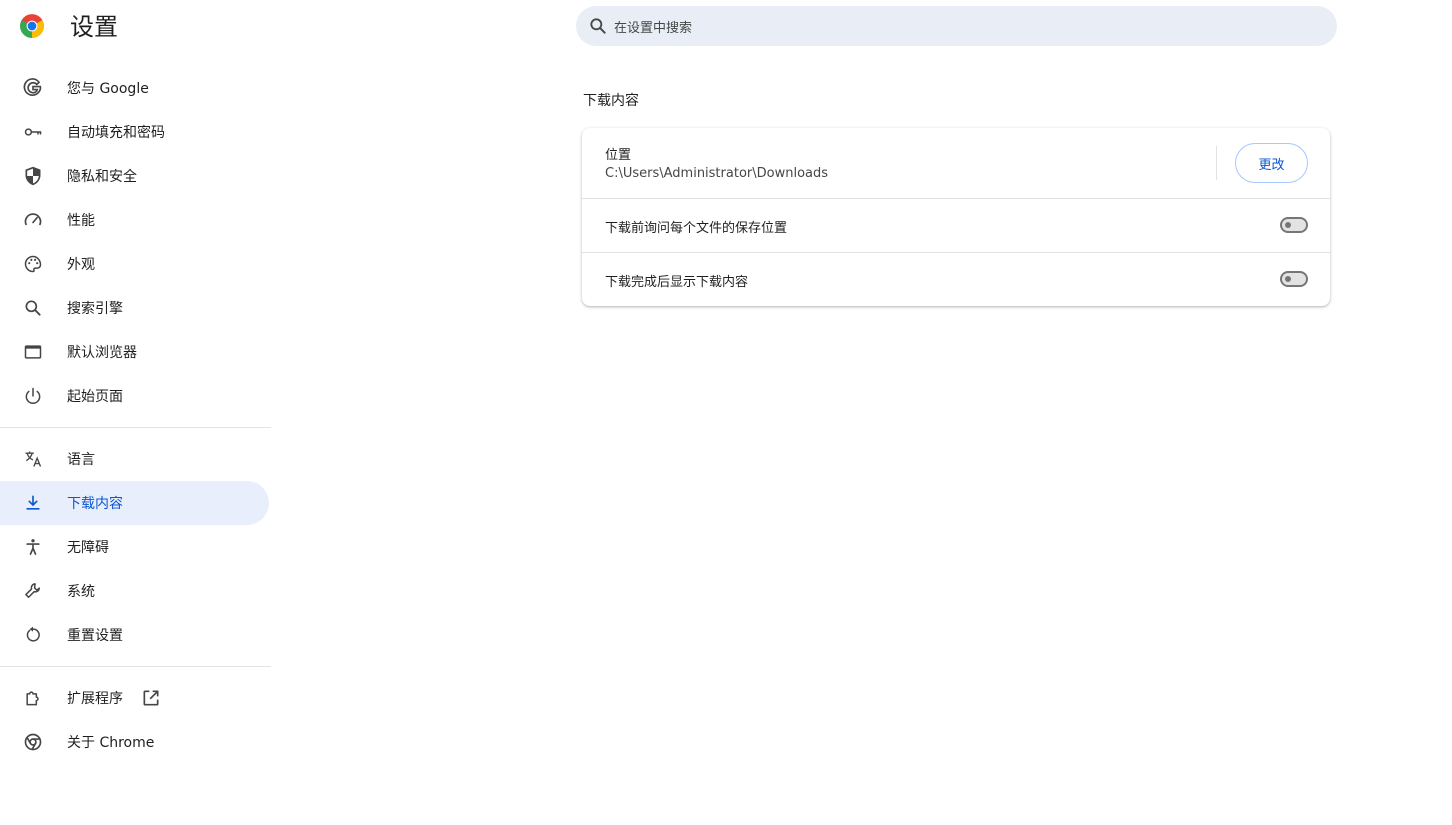  What do you see at coordinates (81, 592) in the screenshot?
I see `sidebar-item-label: 系统` at bounding box center [81, 592].